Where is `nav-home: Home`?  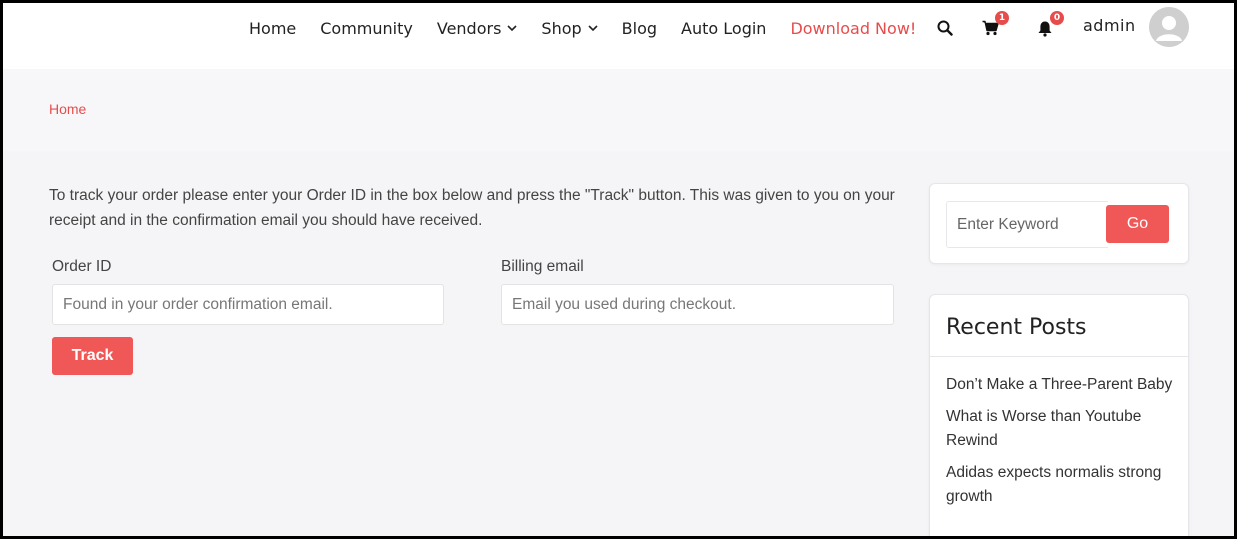
nav-home: Home is located at coordinates (272, 28).